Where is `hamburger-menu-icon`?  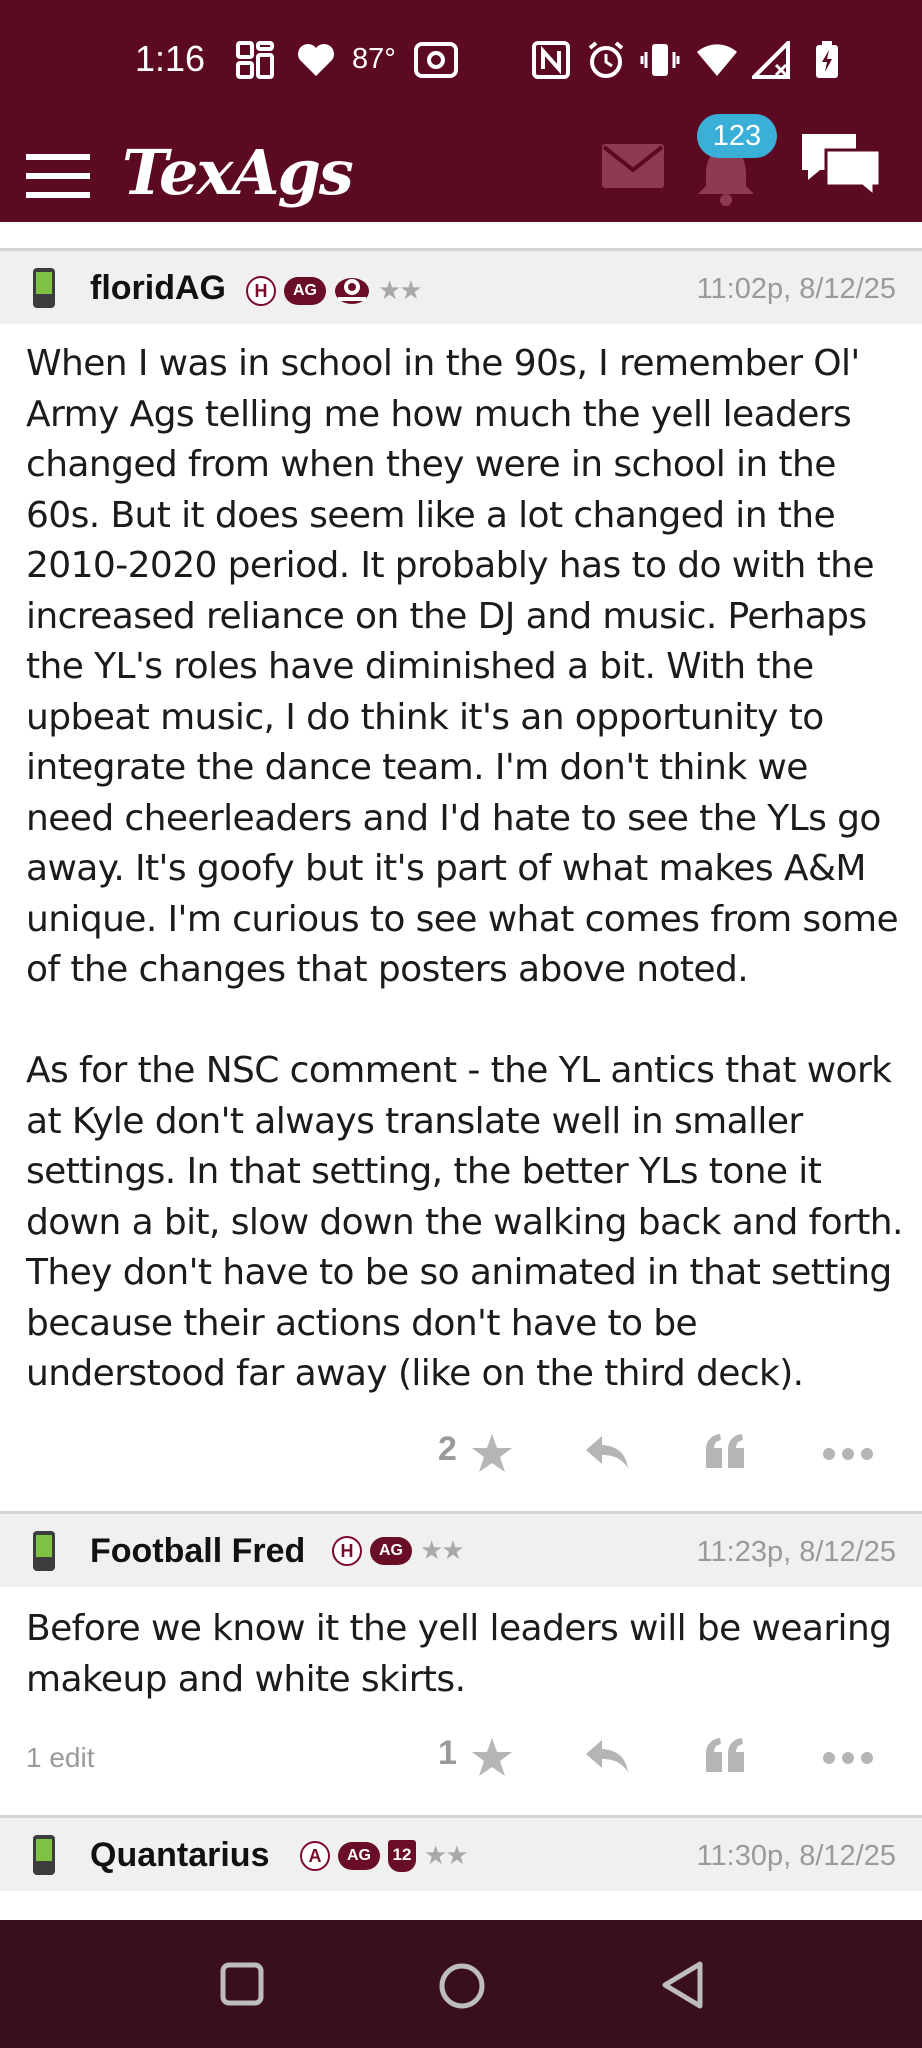
hamburger-menu-icon is located at coordinates (58, 178).